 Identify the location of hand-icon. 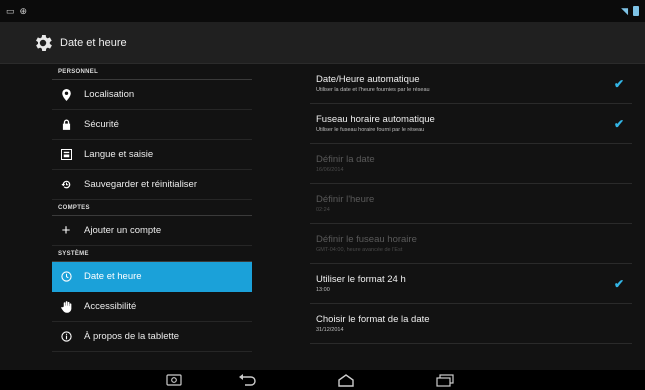
(66, 306).